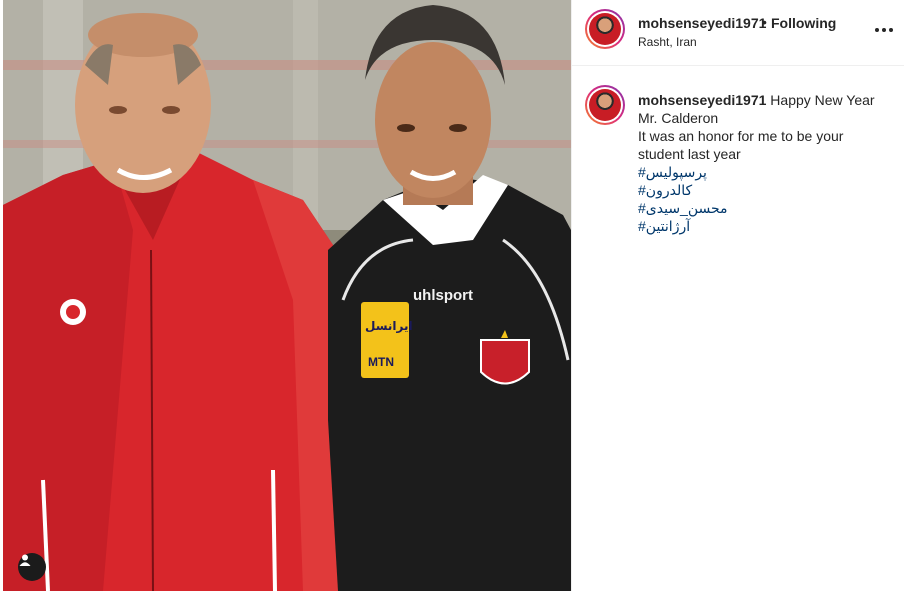  What do you see at coordinates (605, 105) in the screenshot?
I see `caption-author-avatar` at bounding box center [605, 105].